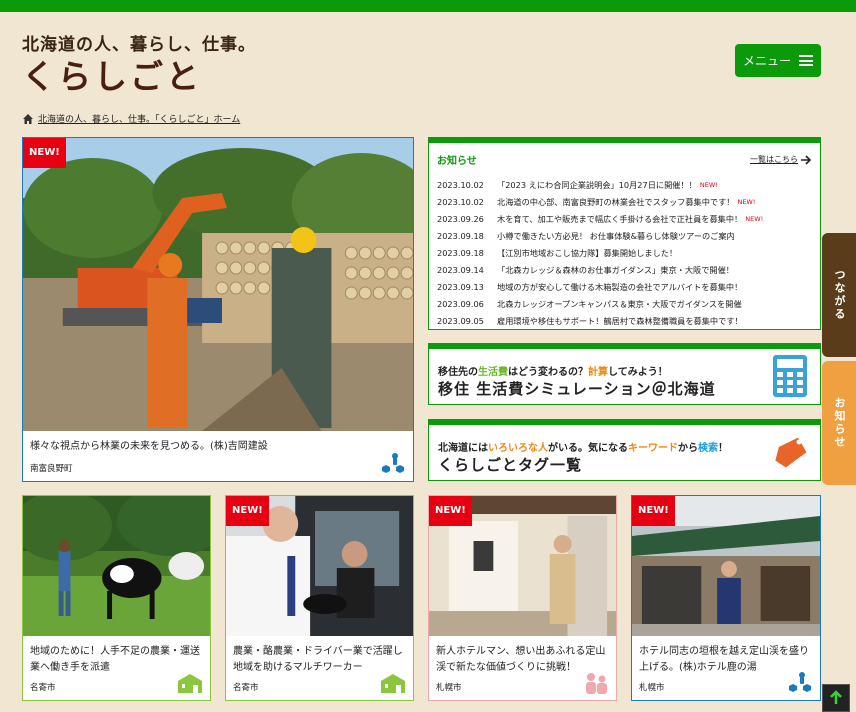  What do you see at coordinates (493, 372) in the screenshot?
I see `banner-highlight: 生活費` at bounding box center [493, 372].